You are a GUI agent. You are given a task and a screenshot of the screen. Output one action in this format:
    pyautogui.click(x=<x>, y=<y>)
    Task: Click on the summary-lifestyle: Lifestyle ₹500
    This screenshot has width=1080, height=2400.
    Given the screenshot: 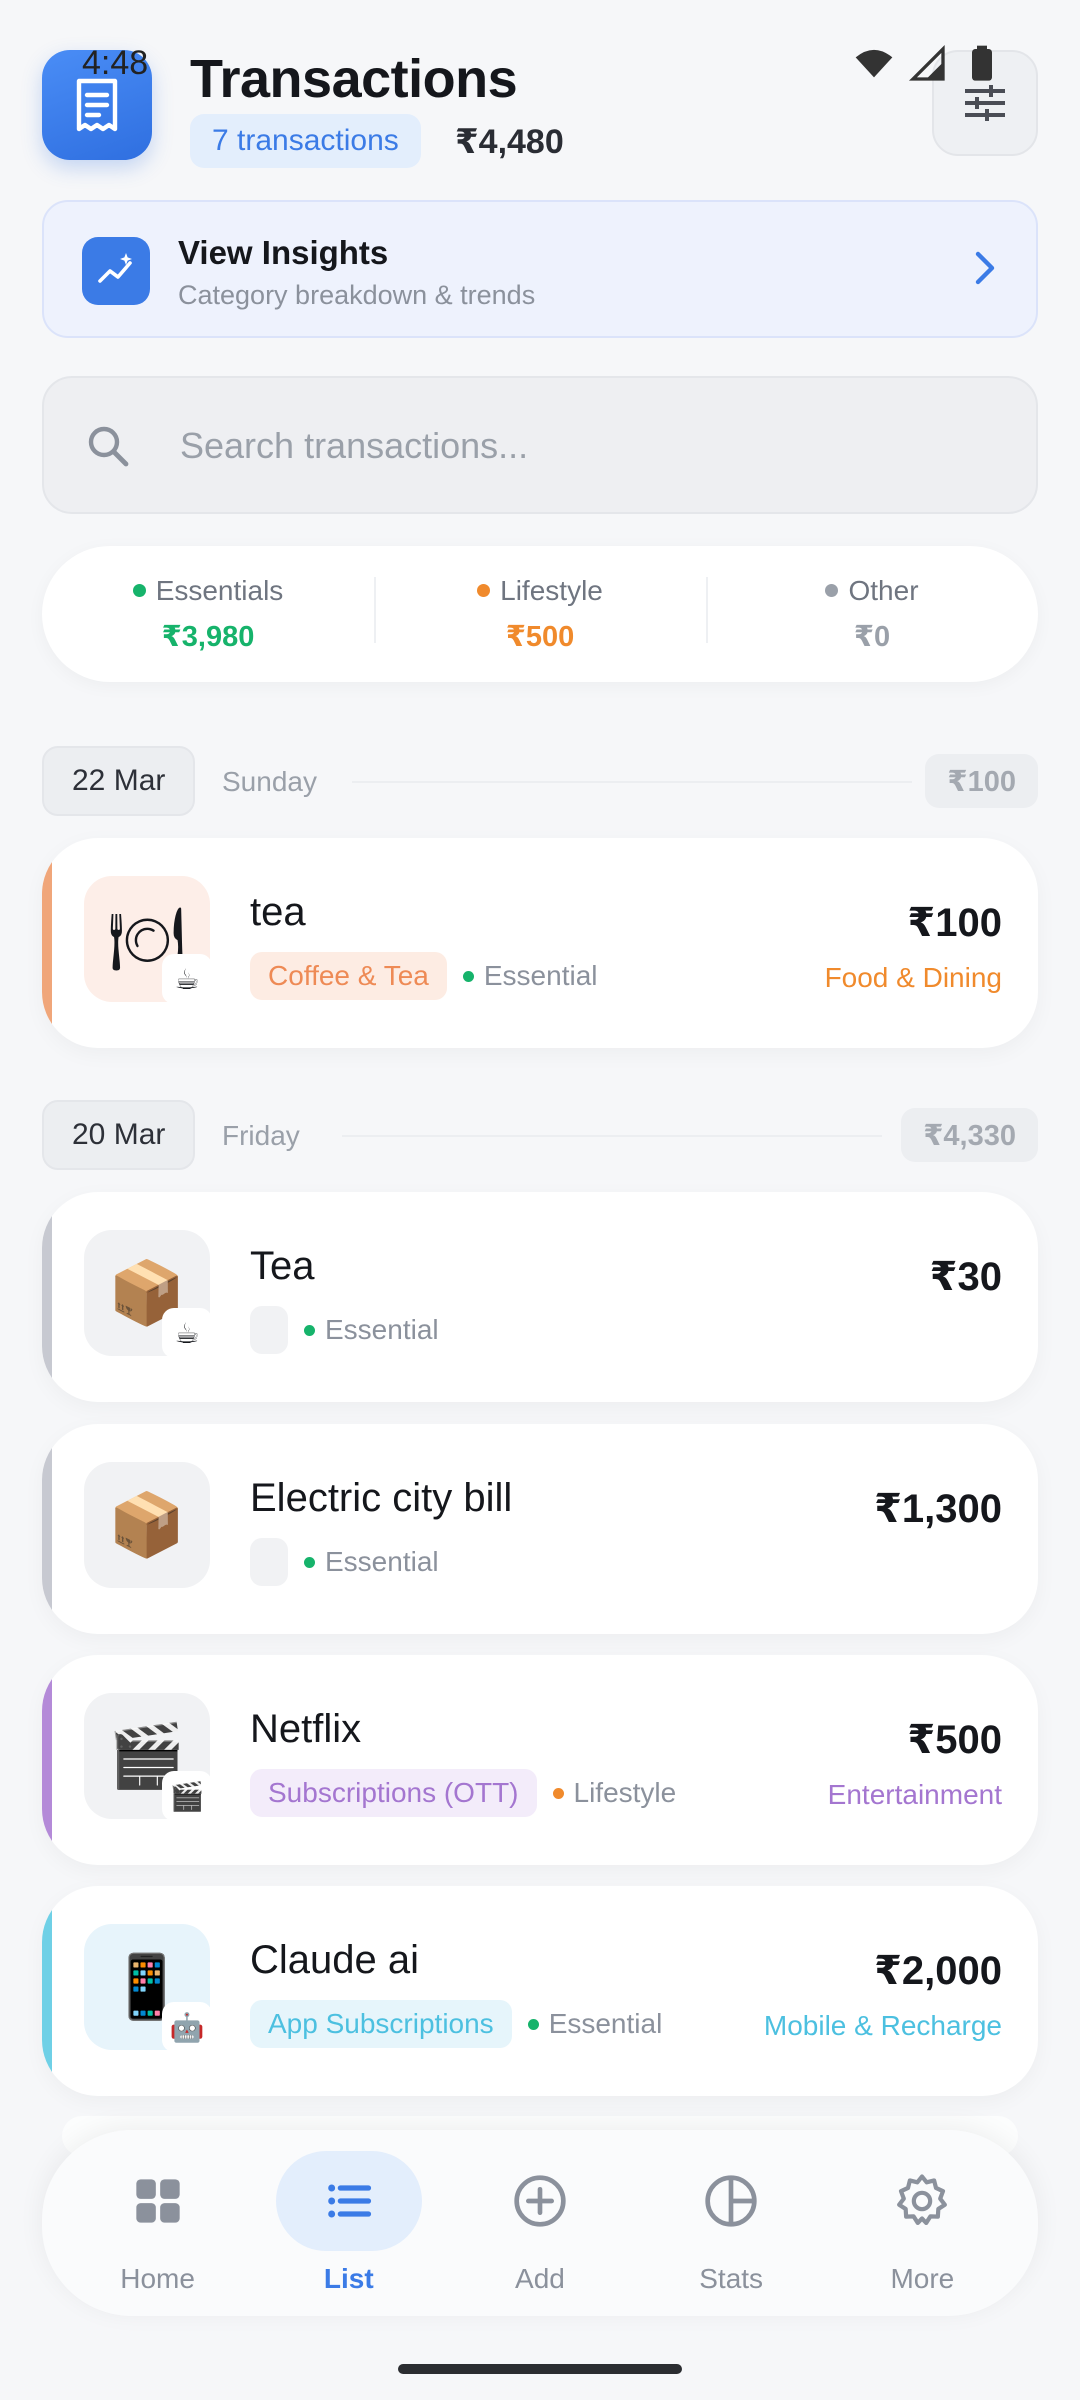 What is the action you would take?
    pyautogui.click(x=540, y=614)
    